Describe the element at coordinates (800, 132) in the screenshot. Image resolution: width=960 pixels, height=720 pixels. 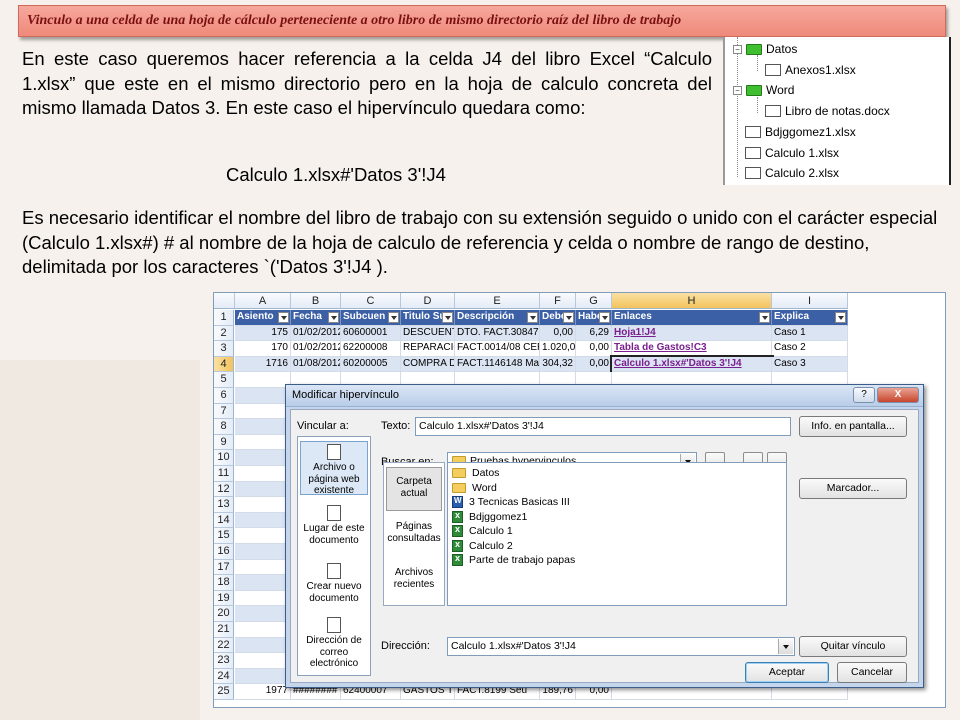
I see `tree-node-bdjggomez: Bdjggomez1.xlsx` at that location.